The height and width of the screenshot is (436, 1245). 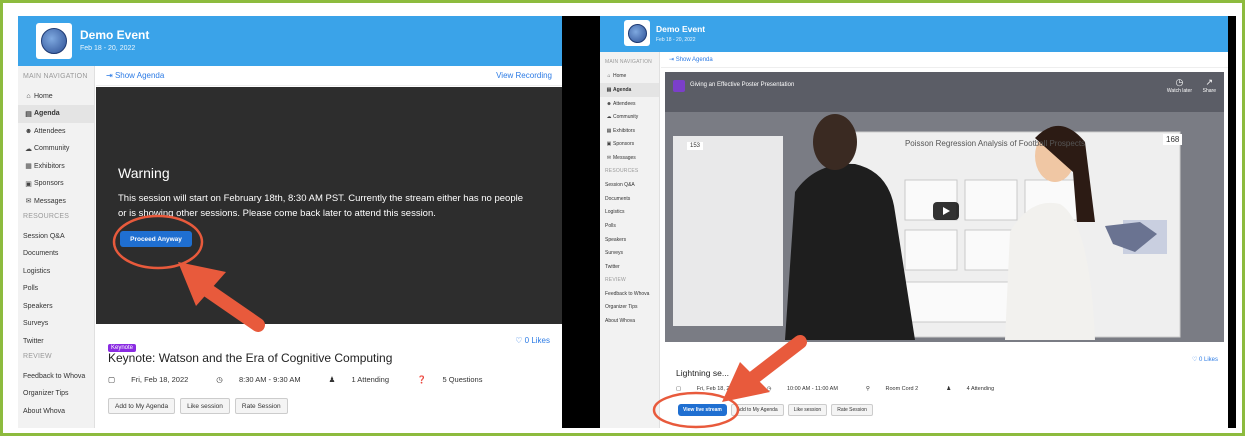 I want to click on likes-count: 0 Likes, so click(x=1208, y=360).